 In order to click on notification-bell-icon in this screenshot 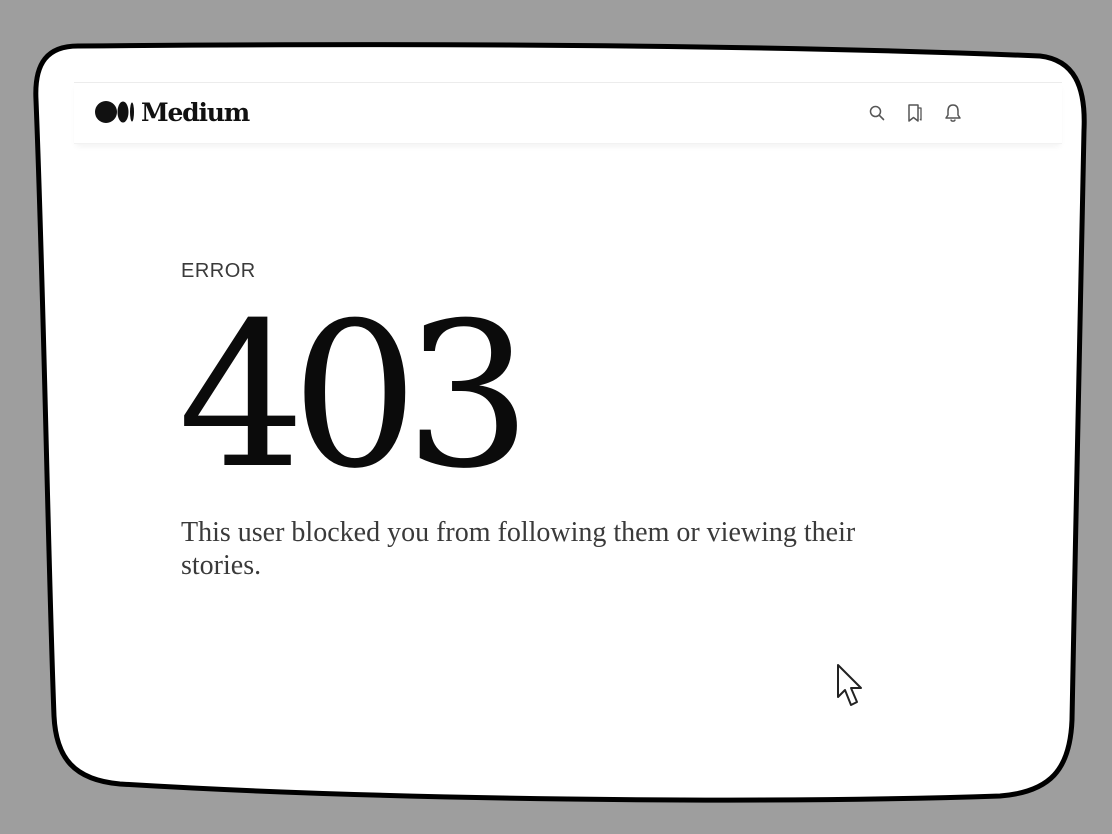, I will do `click(953, 113)`.